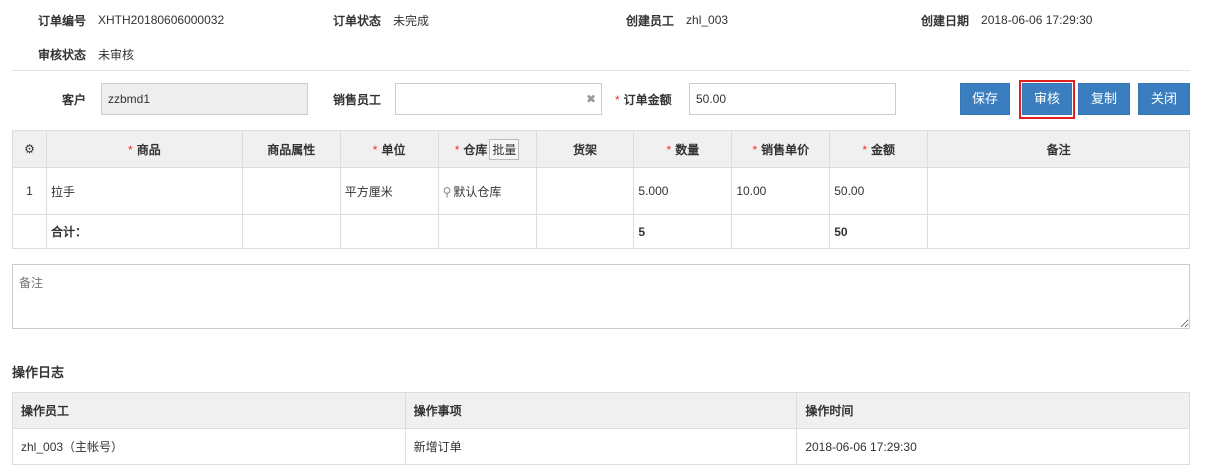 The image size is (1209, 476). I want to click on col-unit: * 单位, so click(389, 149).